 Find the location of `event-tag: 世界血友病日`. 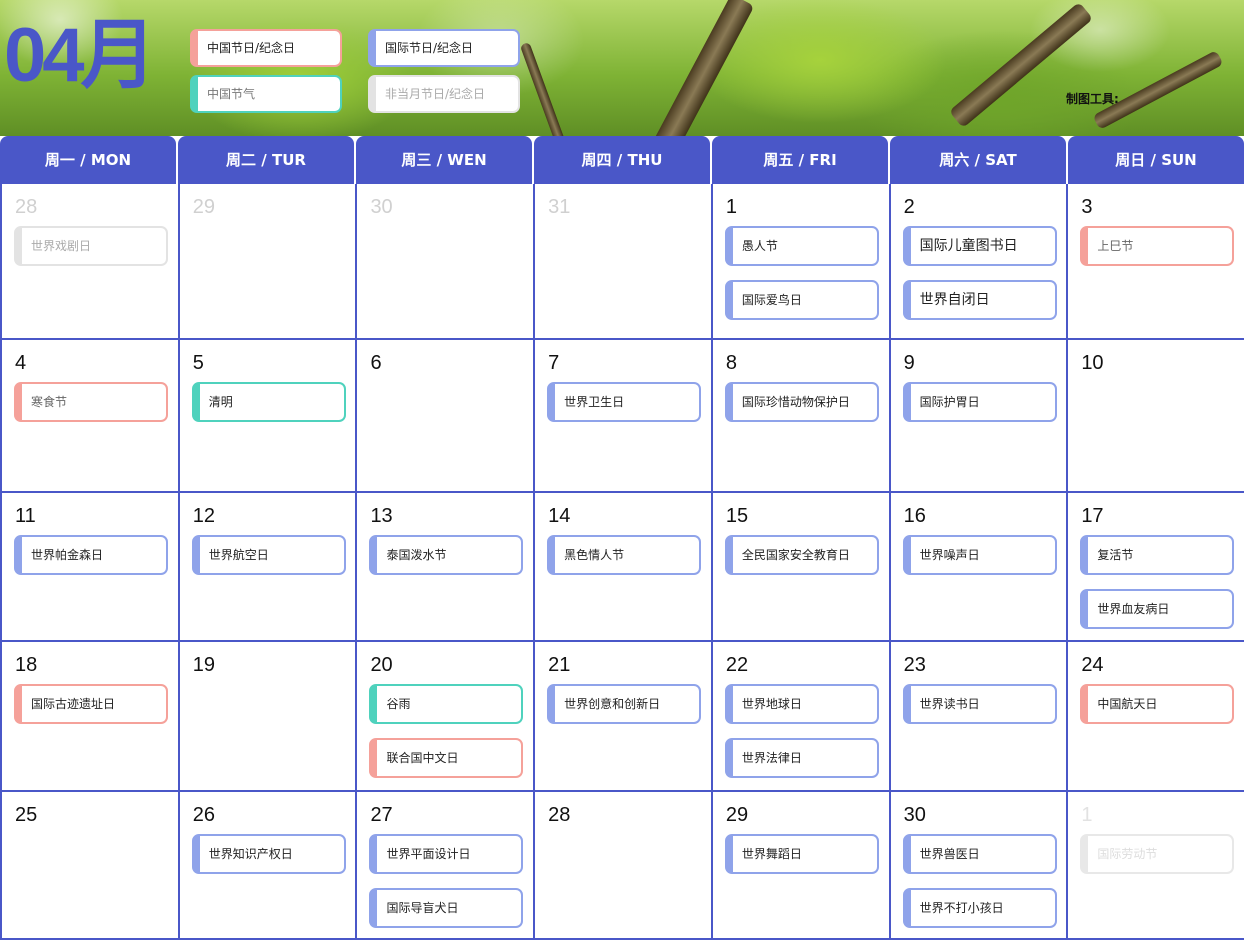

event-tag: 世界血友病日 is located at coordinates (1157, 609).